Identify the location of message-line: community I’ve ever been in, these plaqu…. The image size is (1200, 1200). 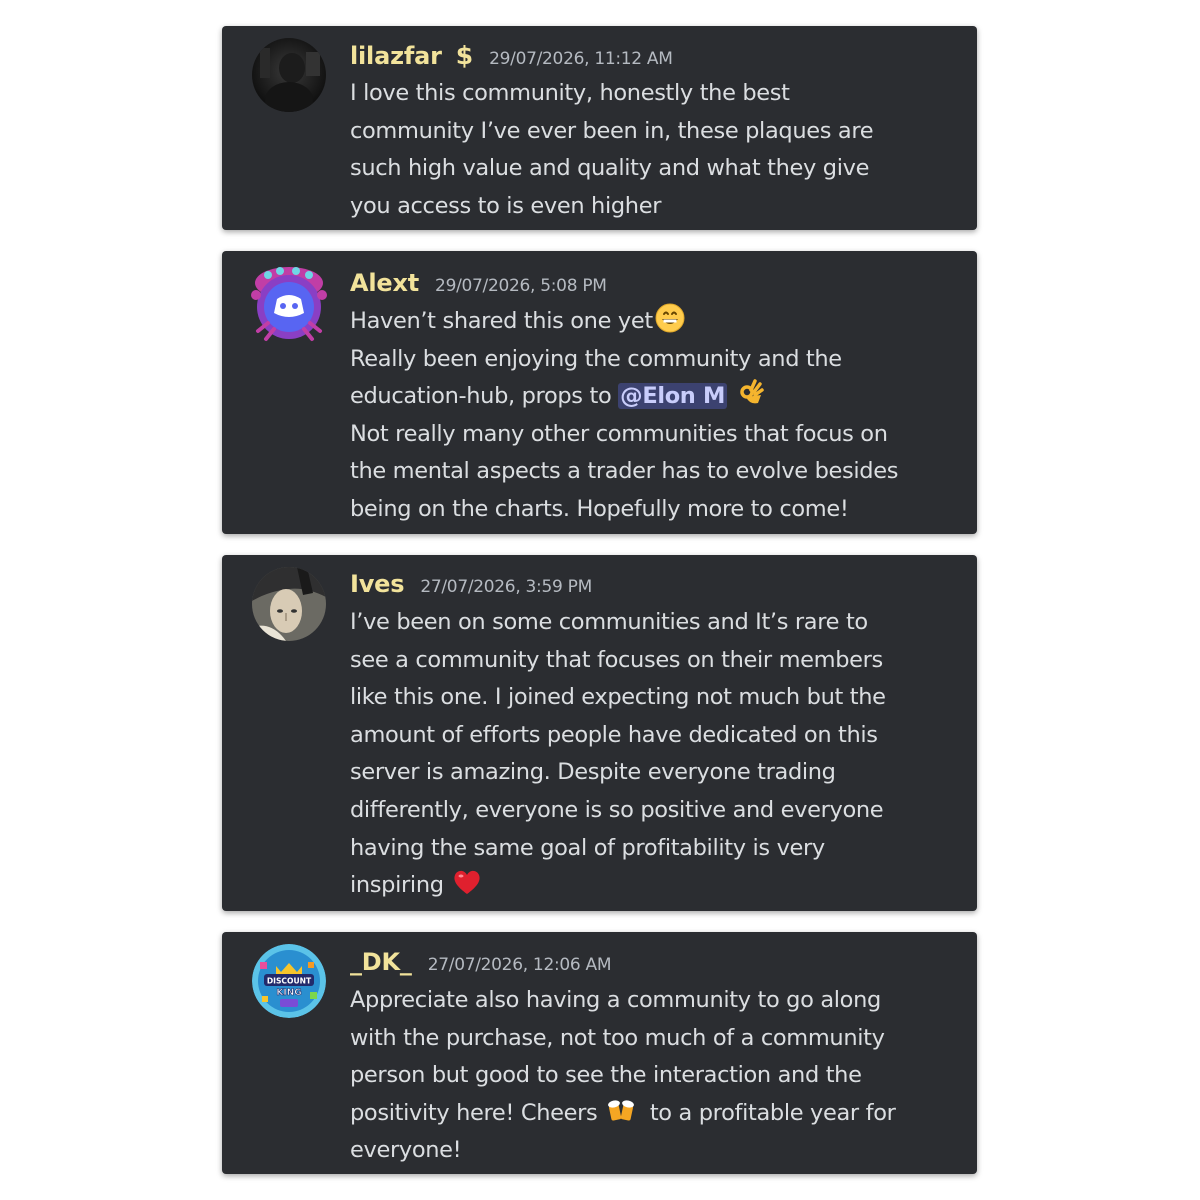
(612, 130).